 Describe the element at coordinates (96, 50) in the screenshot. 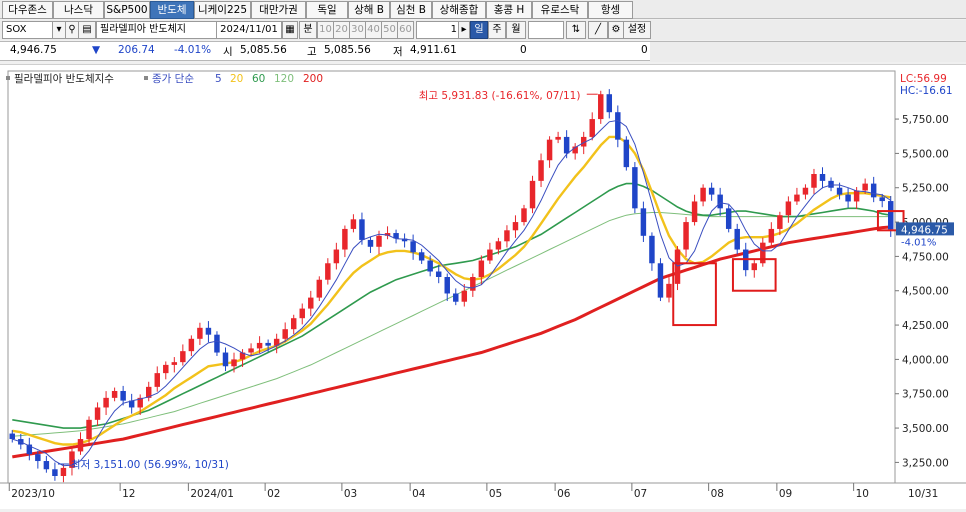

I see `down-arrow-icon: ▼` at that location.